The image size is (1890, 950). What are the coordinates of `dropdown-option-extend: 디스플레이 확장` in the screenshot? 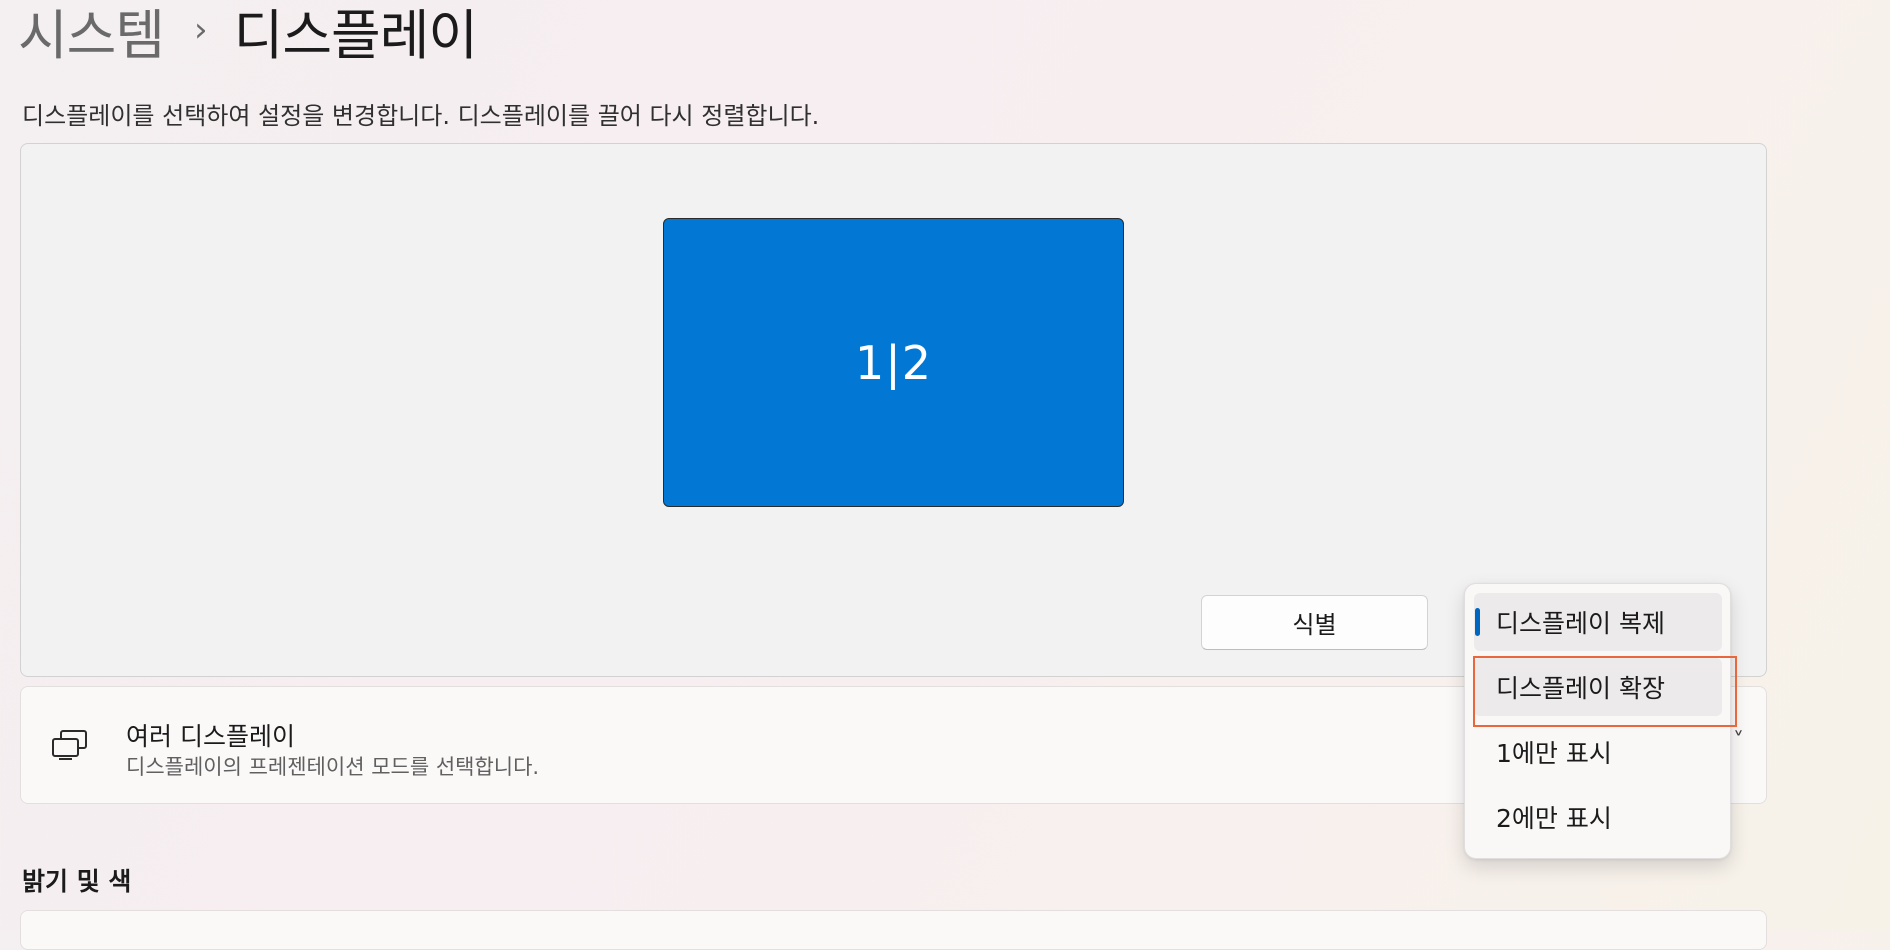 It's located at (1598, 687).